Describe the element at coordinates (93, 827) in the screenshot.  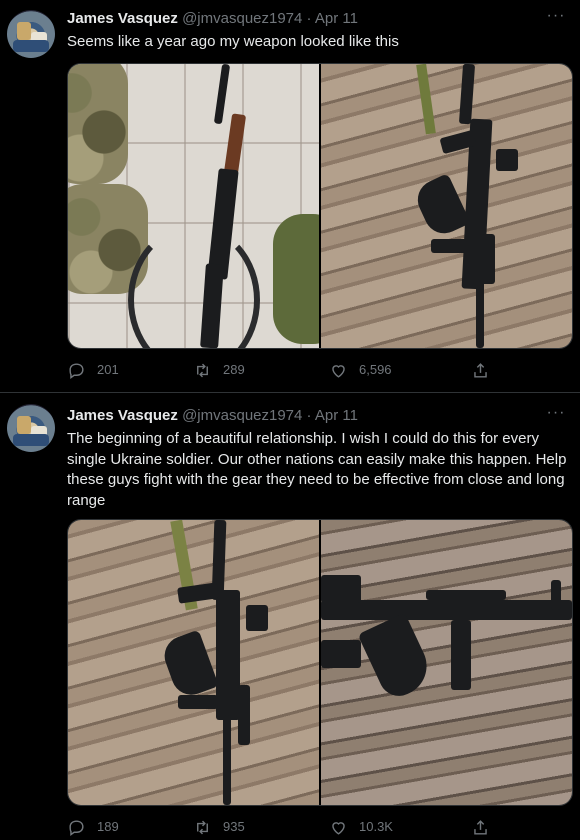
I see `reply-button: 189` at that location.